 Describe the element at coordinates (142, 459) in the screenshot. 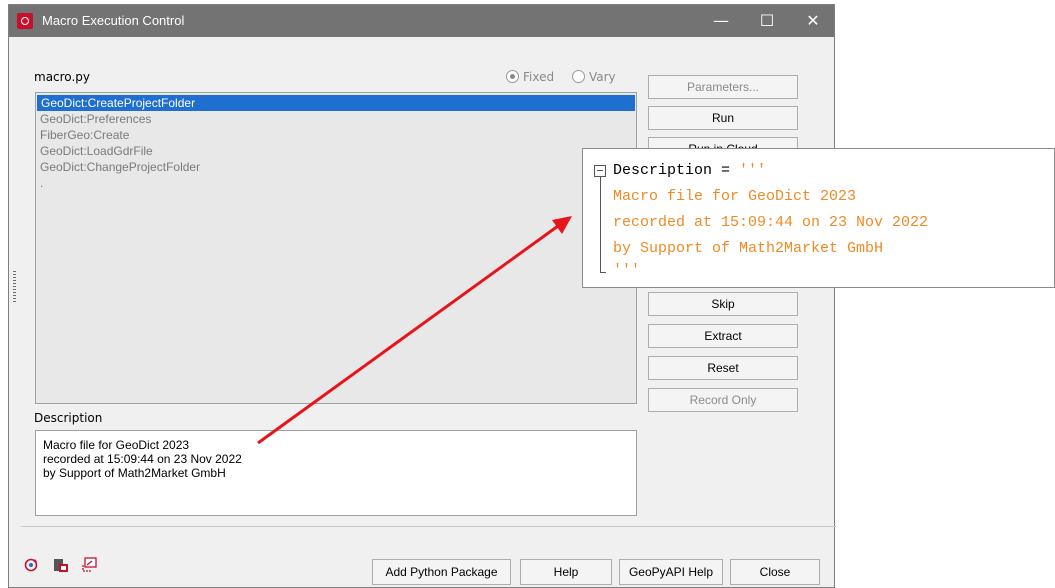

I see `description-line: recorded at 15:09:44 on 23 Nov 2022` at that location.